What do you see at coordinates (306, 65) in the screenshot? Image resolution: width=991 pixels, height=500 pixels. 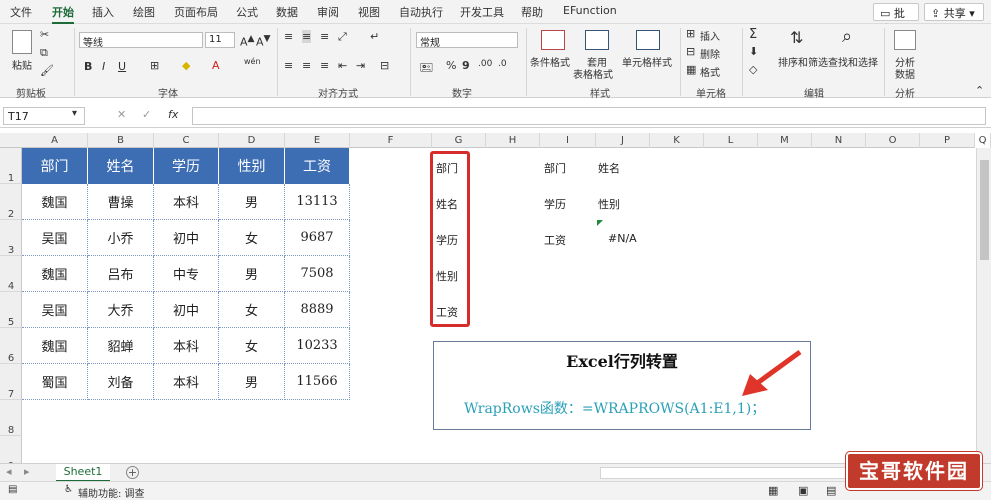 I see `align-center-icon: ≡` at bounding box center [306, 65].